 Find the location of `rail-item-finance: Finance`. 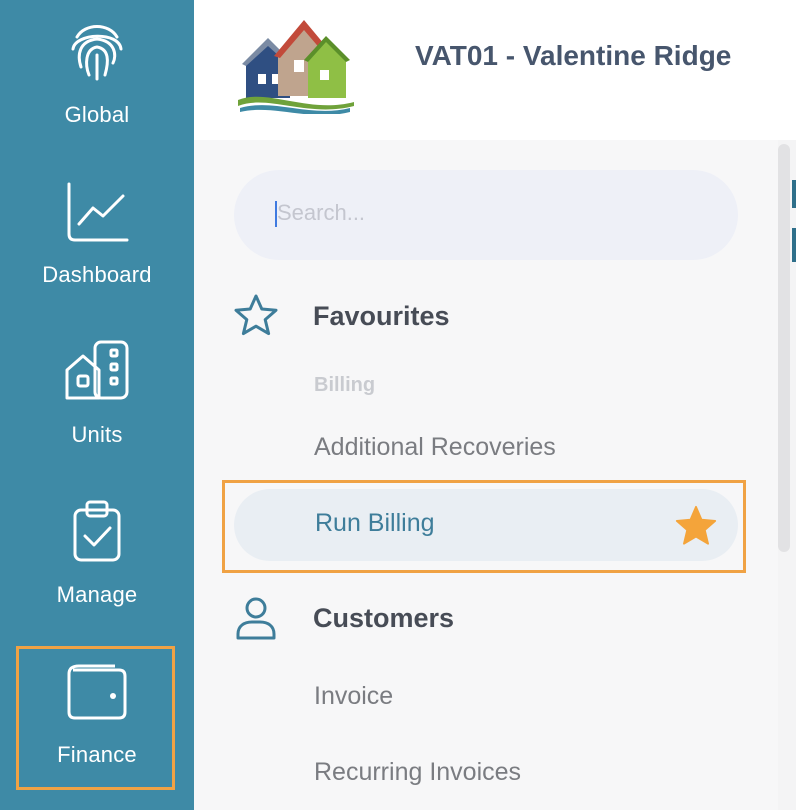

rail-item-finance: Finance is located at coordinates (97, 720).